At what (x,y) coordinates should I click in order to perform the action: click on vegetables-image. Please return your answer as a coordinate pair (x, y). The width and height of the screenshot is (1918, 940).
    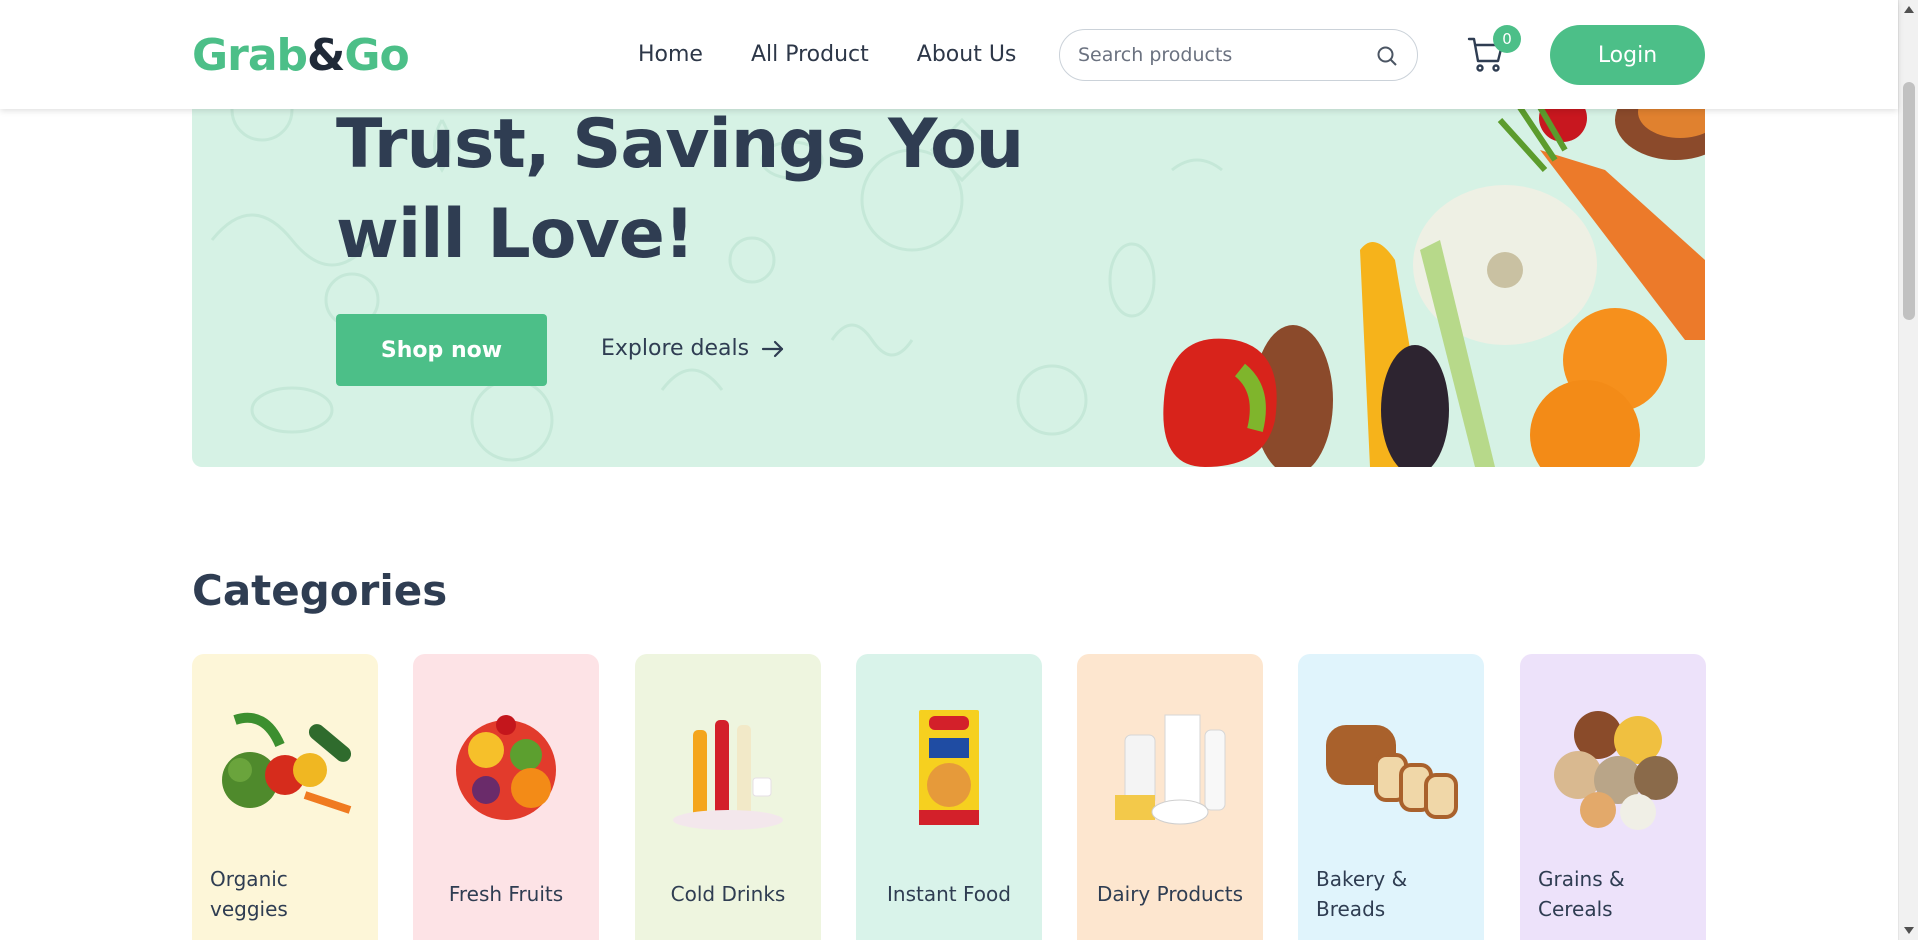
    Looking at the image, I should click on (287, 763).